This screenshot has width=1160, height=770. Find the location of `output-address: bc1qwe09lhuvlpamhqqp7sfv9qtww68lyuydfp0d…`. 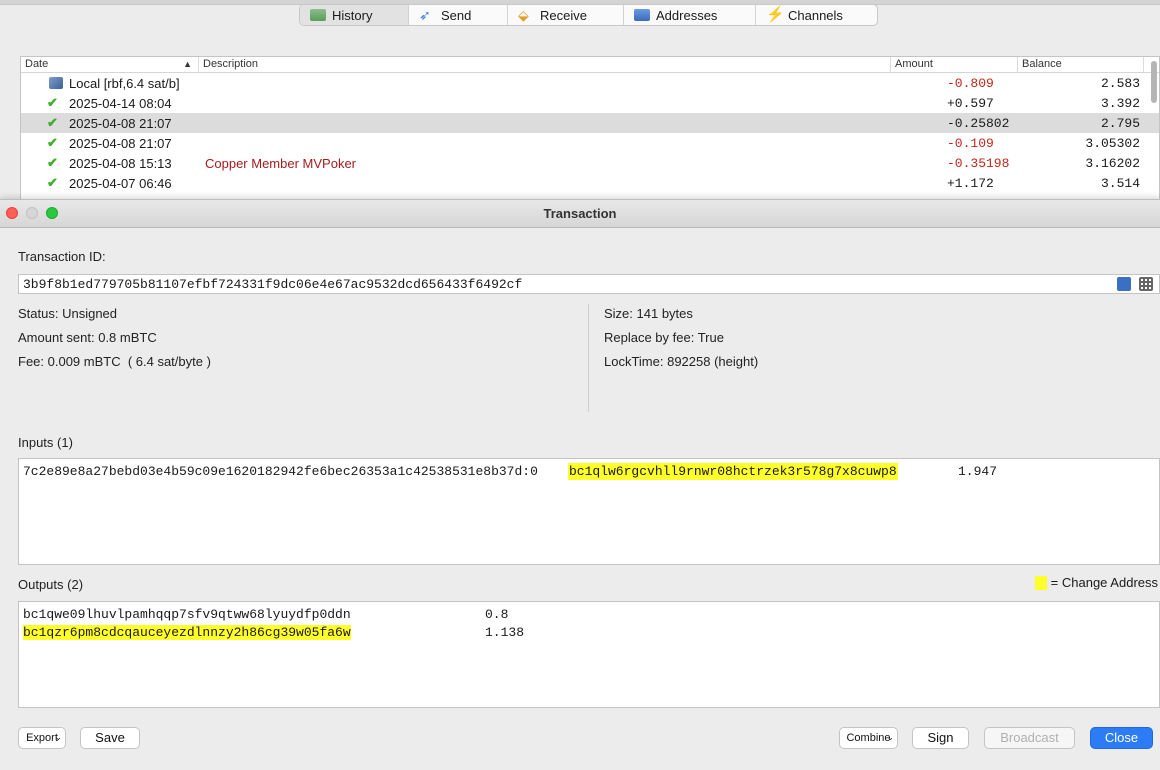

output-address: bc1qwe09lhuvlpamhqqp7sfv9qtww68lyuydfp0d… is located at coordinates (187, 614).